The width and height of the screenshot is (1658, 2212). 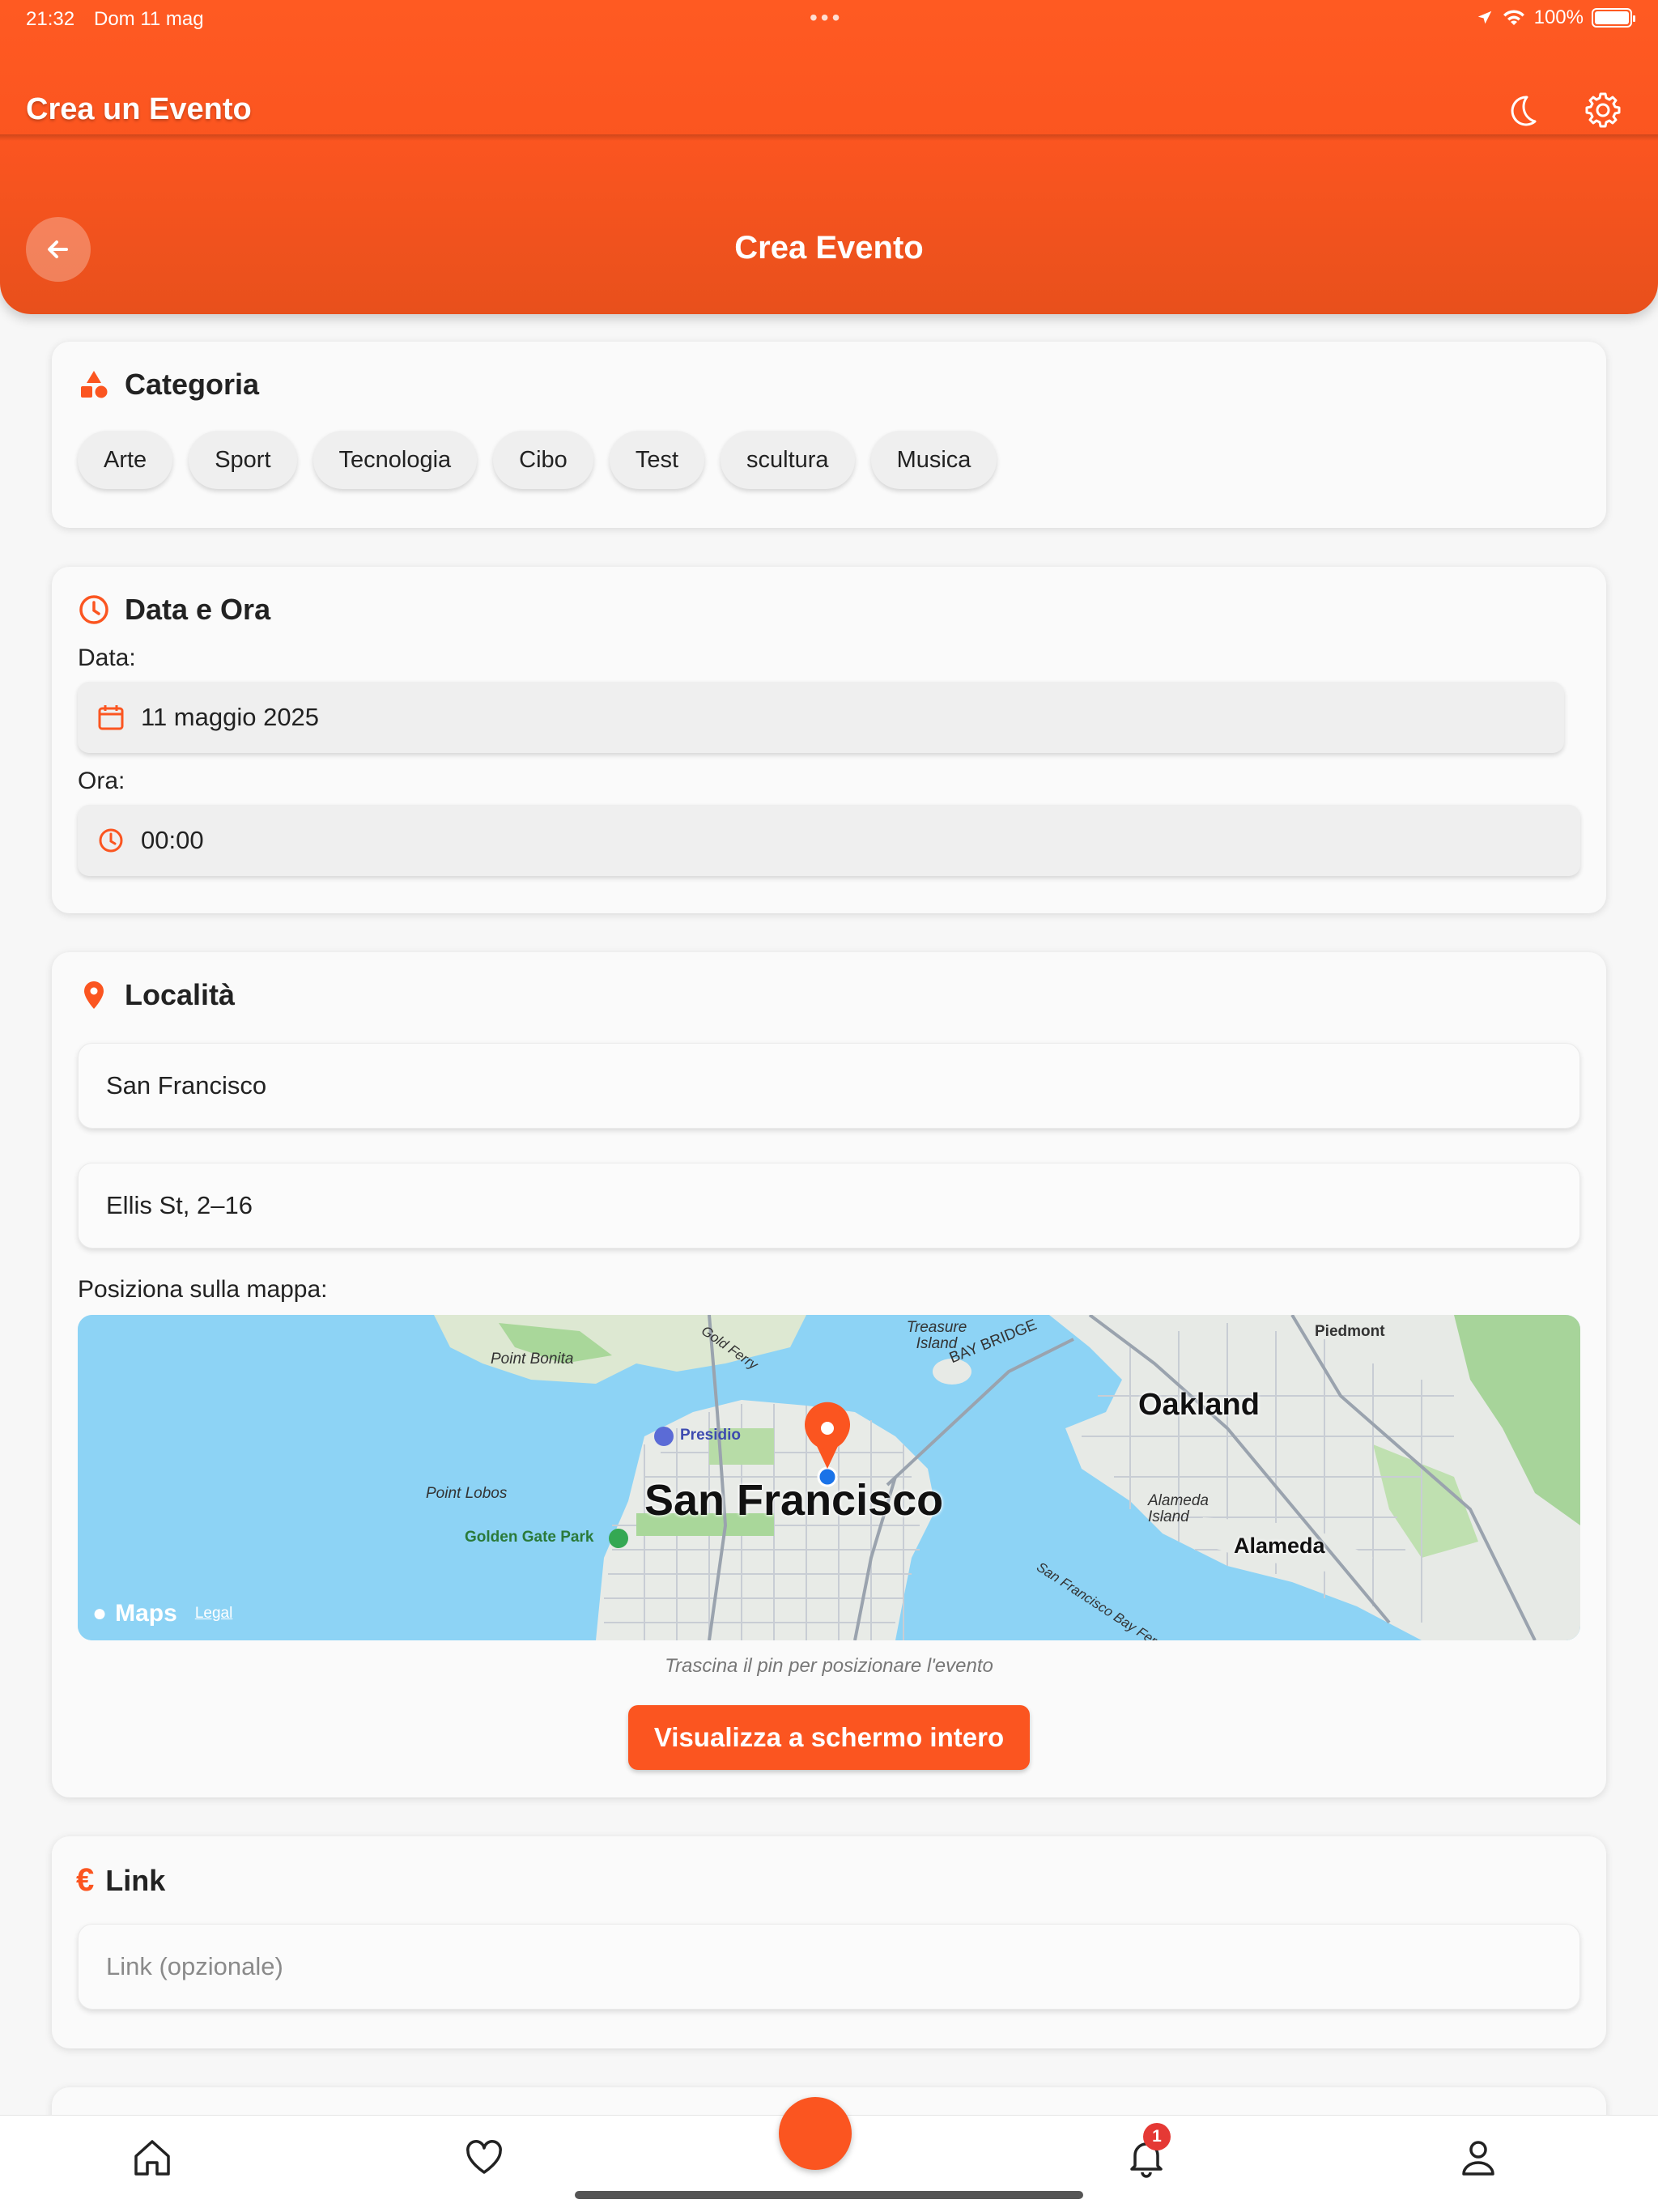 I want to click on link-input: Link (opzionale), so click(x=829, y=1967).